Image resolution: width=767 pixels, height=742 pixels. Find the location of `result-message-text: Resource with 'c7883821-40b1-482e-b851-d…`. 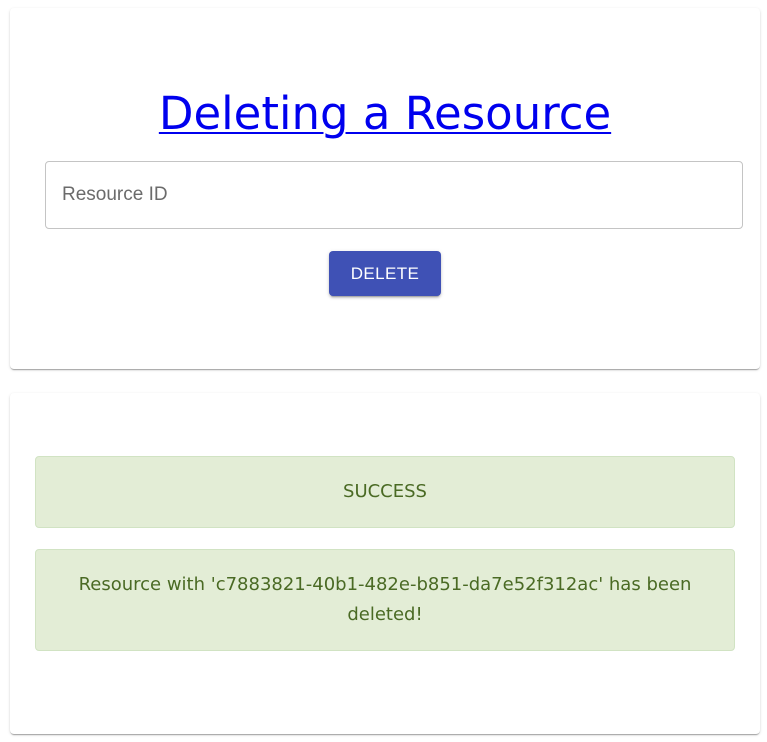

result-message-text: Resource with 'c7883821-40b1-482e-b851-d… is located at coordinates (385, 599).